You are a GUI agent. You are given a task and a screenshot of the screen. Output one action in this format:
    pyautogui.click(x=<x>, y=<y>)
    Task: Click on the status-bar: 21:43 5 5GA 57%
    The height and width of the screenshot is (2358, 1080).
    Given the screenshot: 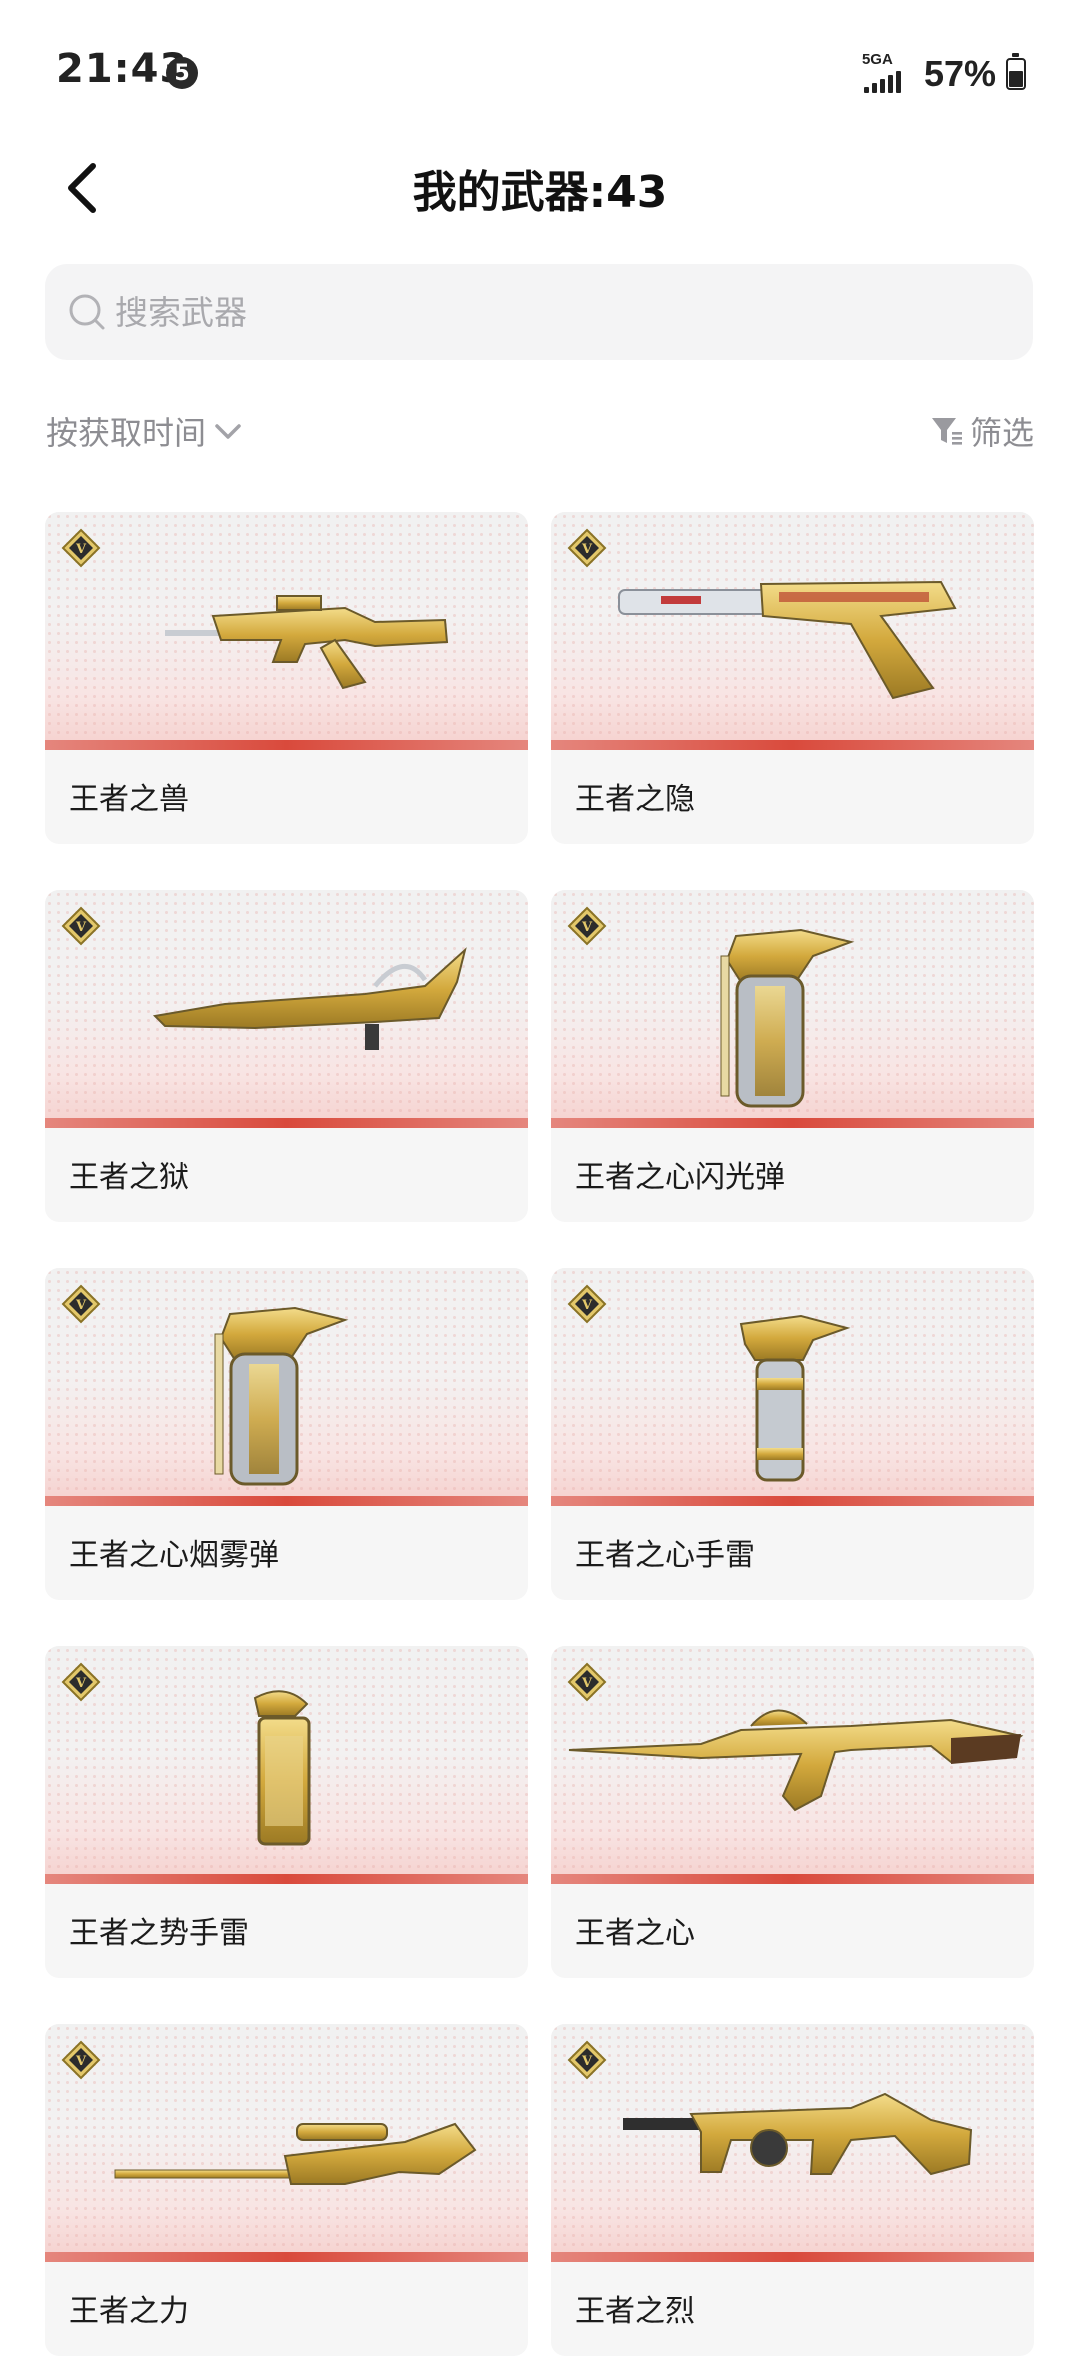 What is the action you would take?
    pyautogui.click(x=540, y=65)
    